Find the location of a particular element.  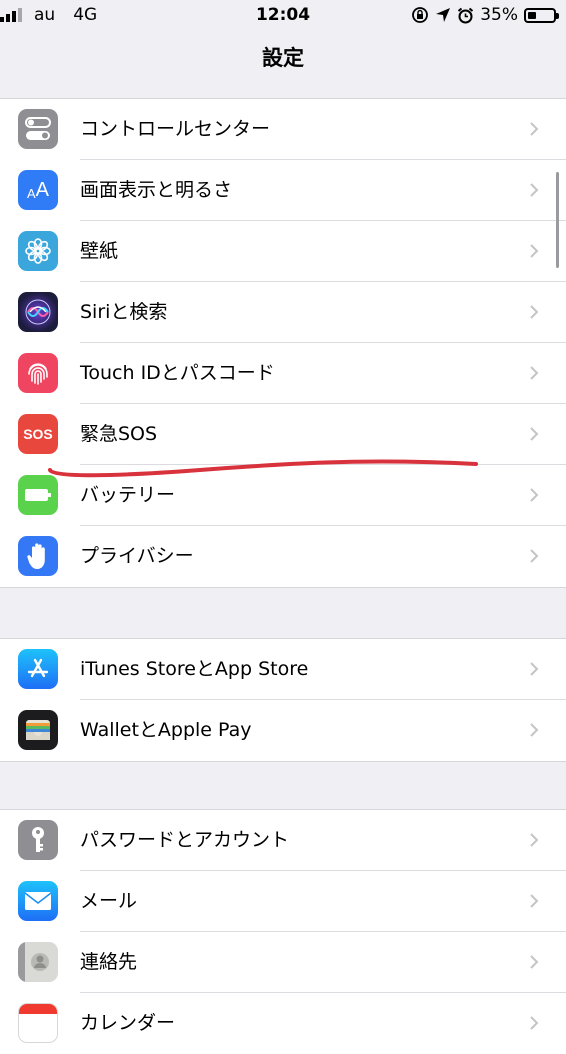

wallet-icon is located at coordinates (38, 730).